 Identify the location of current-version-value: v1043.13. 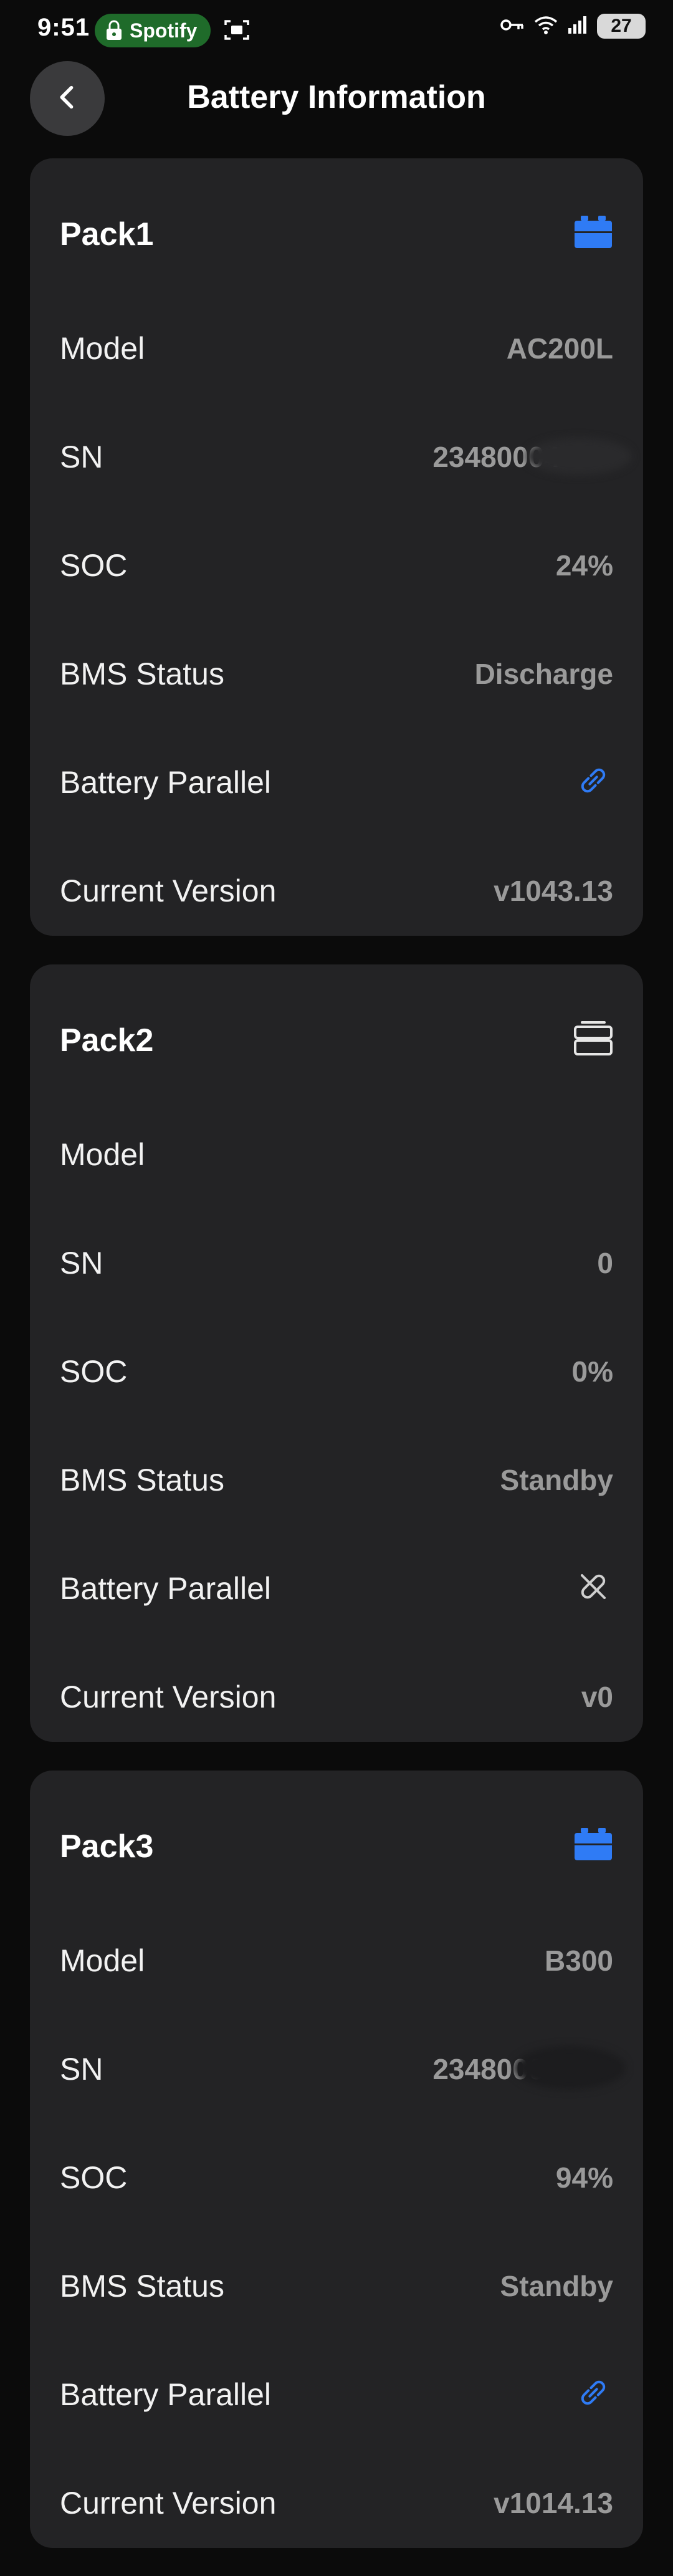
(553, 891).